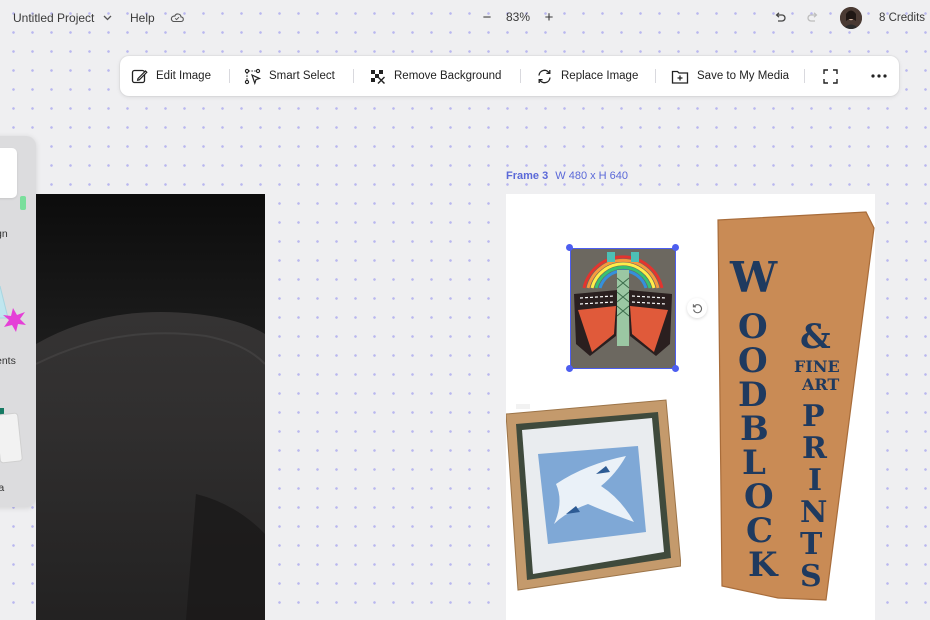 This screenshot has height=620, width=930. Describe the element at coordinates (675, 247) in the screenshot. I see `resize-handle-top-right` at that location.